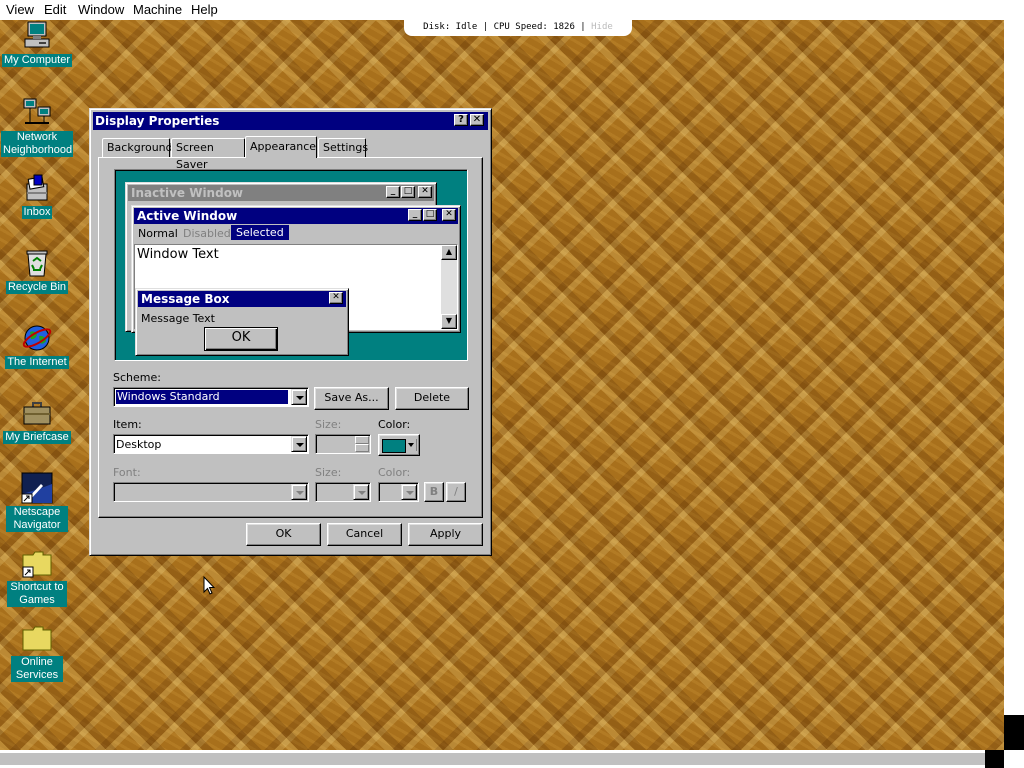 Image resolution: width=1024 pixels, height=768 pixels. What do you see at coordinates (127, 472) in the screenshot?
I see `font-label: Font:` at bounding box center [127, 472].